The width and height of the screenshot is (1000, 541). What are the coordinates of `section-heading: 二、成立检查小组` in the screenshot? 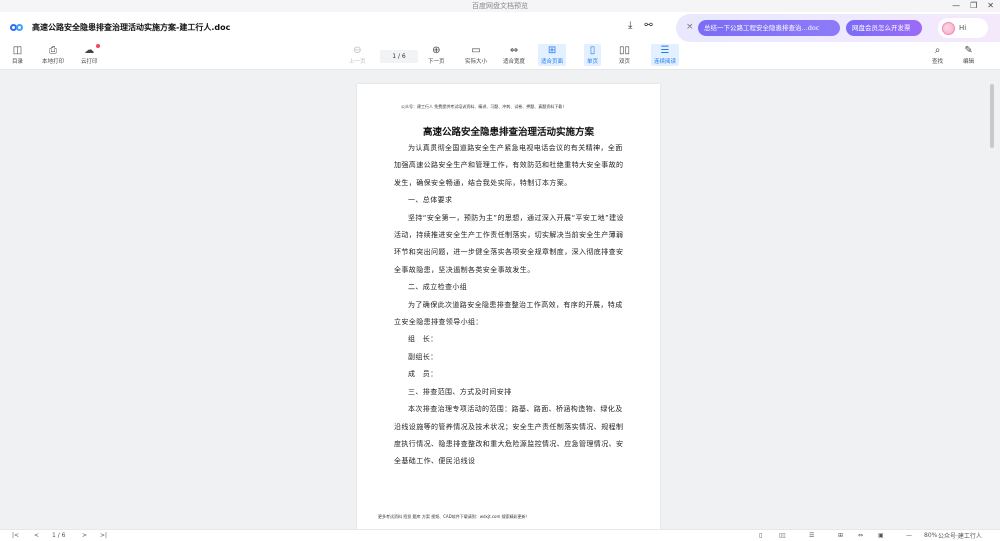 It's located at (438, 287).